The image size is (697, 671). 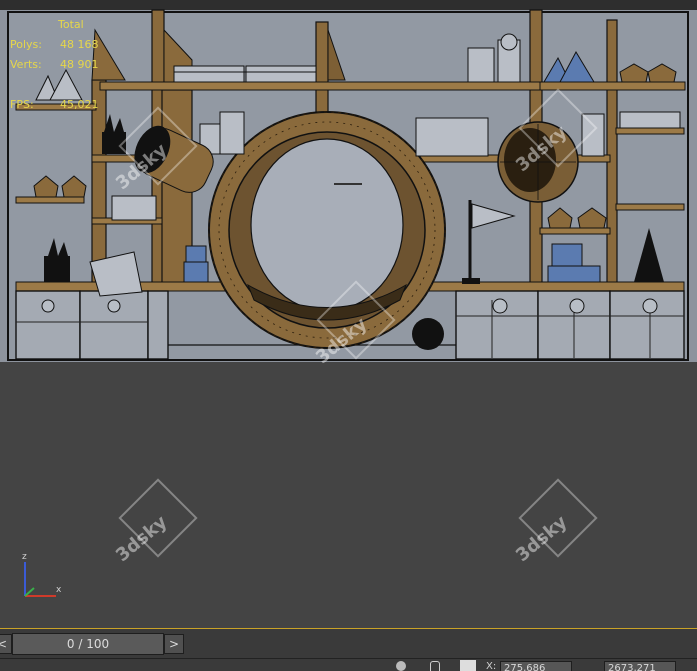 I want to click on stats-fps-label: FPS:, so click(x=22, y=104).